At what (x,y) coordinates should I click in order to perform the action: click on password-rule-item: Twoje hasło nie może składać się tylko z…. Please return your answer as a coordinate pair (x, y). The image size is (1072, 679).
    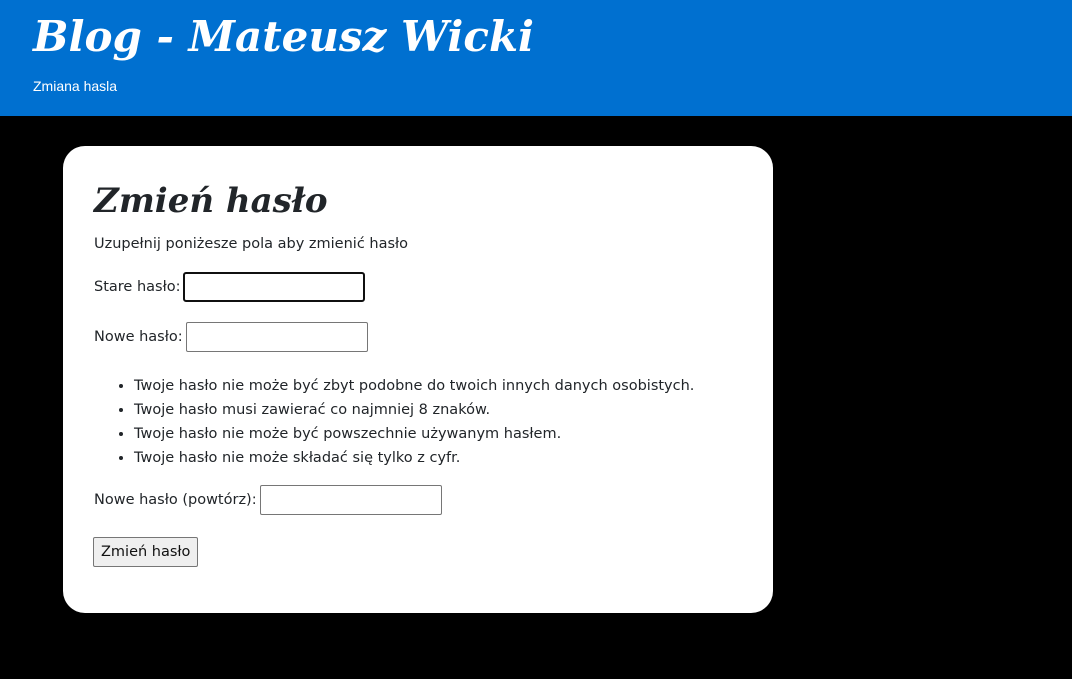
    Looking at the image, I should click on (414, 458).